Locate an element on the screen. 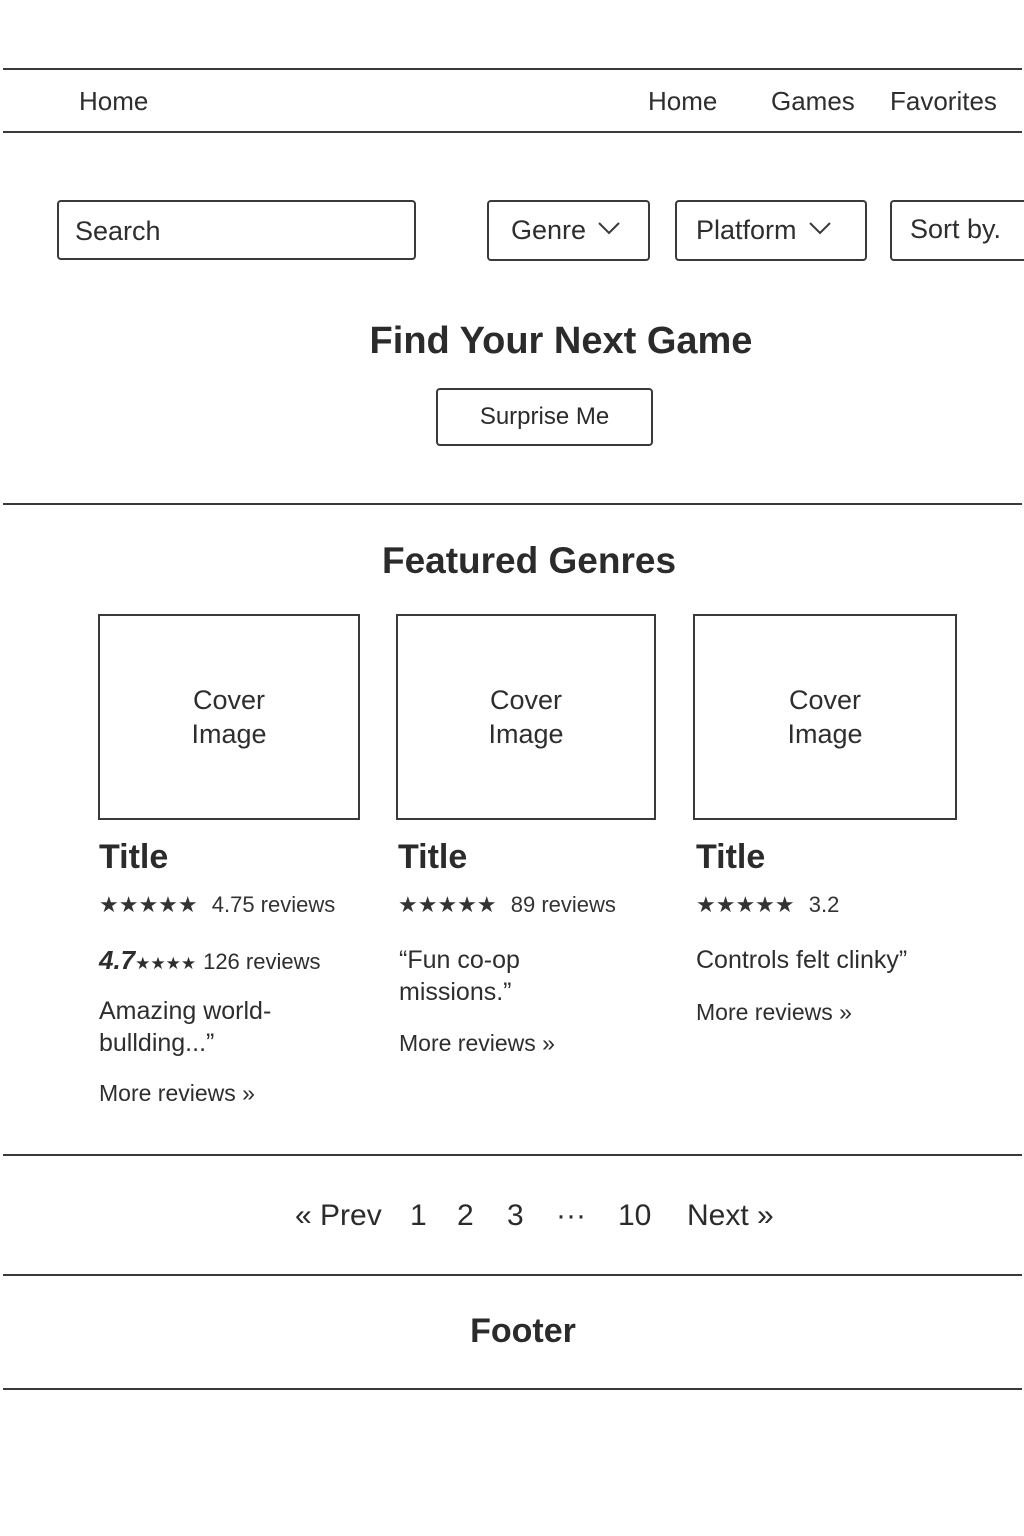 The height and width of the screenshot is (1536, 1024). pagination-page-10: 10 is located at coordinates (634, 1216).